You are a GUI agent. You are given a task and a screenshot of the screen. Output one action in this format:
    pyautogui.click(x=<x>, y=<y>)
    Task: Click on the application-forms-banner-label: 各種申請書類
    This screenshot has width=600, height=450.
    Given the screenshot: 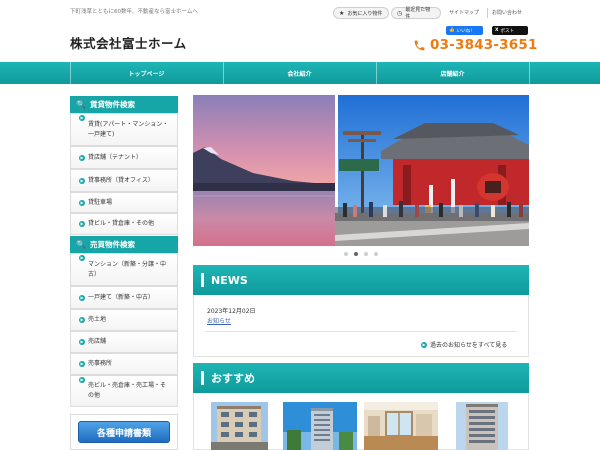 What is the action you would take?
    pyautogui.click(x=123, y=433)
    